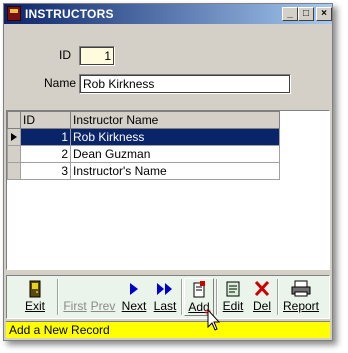 The width and height of the screenshot is (348, 353). What do you see at coordinates (134, 289) in the screenshot?
I see `next-arrow-icon` at bounding box center [134, 289].